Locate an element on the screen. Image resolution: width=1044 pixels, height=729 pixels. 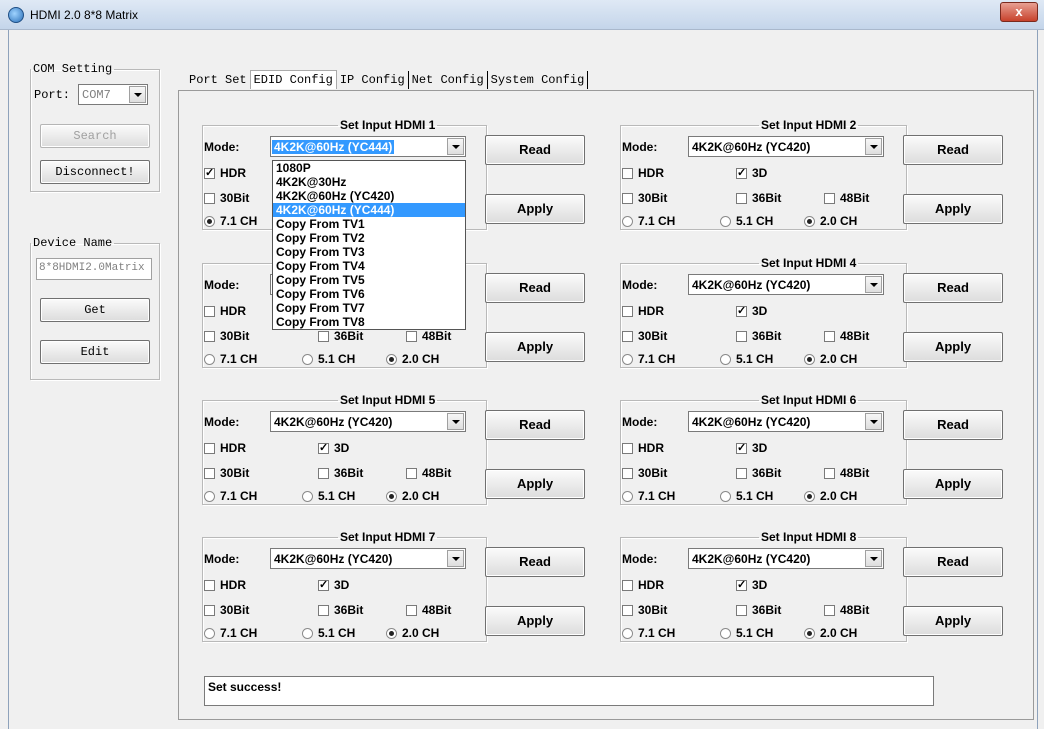
tab-edid-config: EDID Config is located at coordinates (293, 79).